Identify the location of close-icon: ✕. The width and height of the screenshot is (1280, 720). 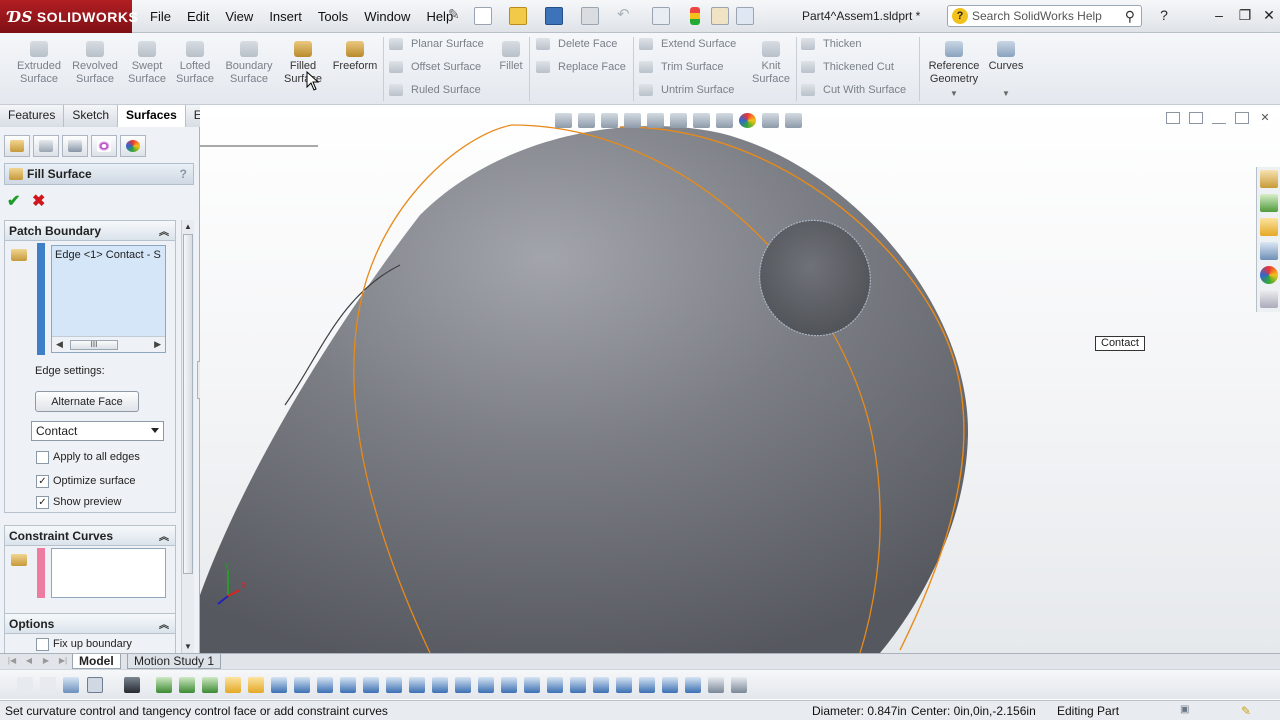
(1269, 15).